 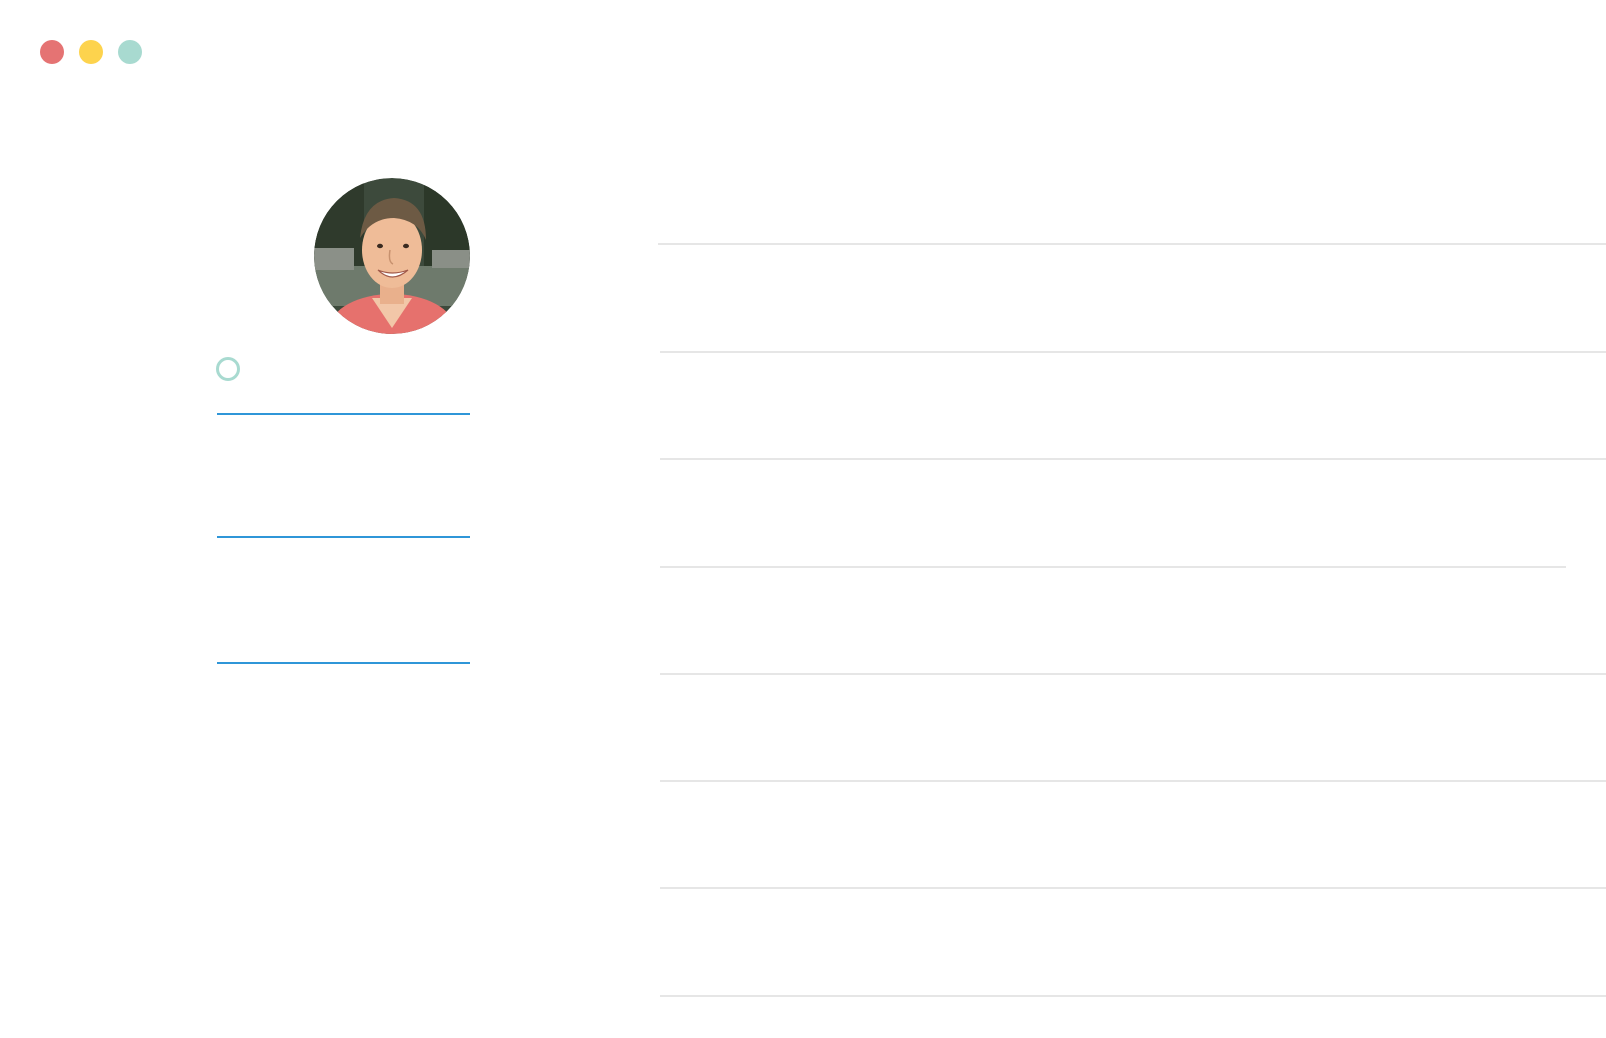 I want to click on maximize-window-button, so click(x=130, y=52).